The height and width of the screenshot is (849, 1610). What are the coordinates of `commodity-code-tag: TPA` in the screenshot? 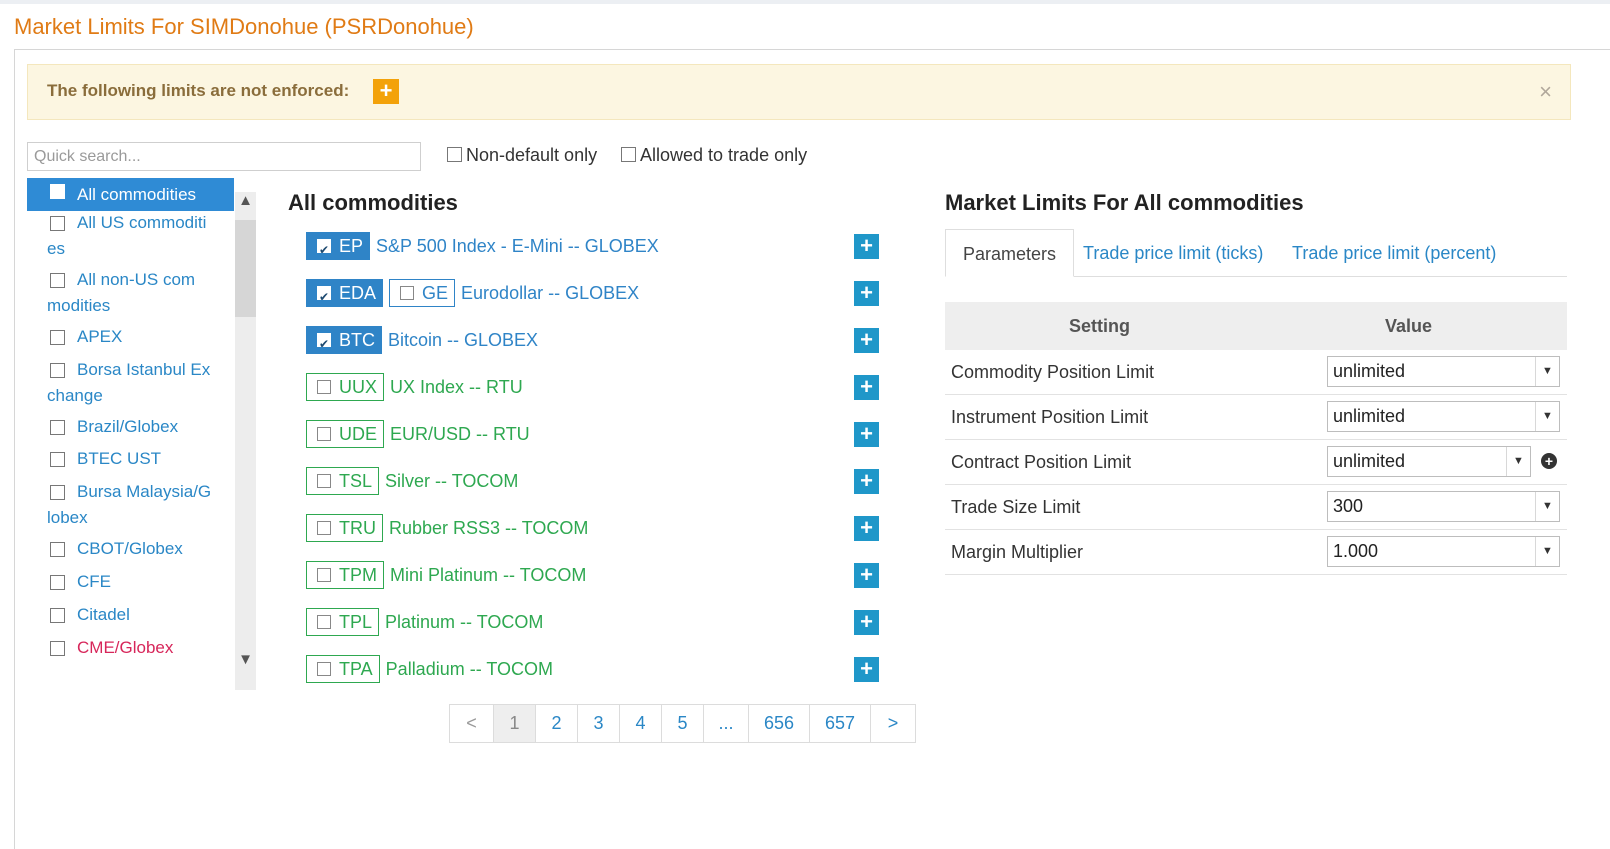 It's located at (343, 669).